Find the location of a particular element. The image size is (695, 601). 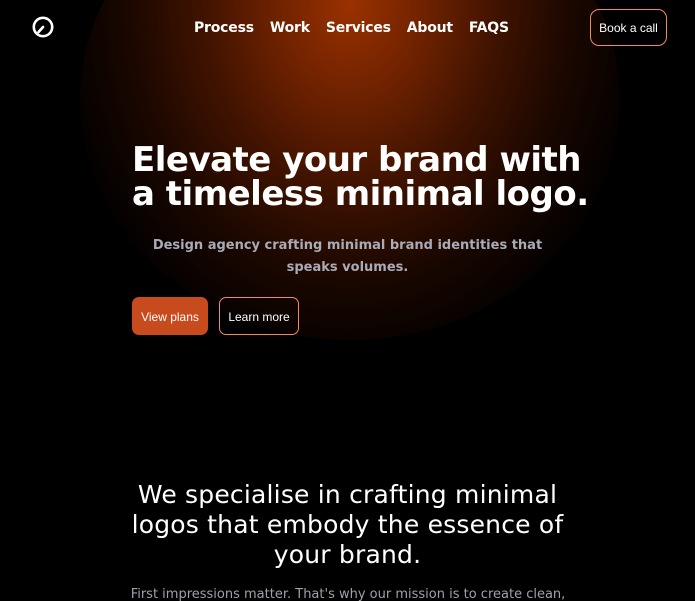

nav-services-link: Services is located at coordinates (358, 28).